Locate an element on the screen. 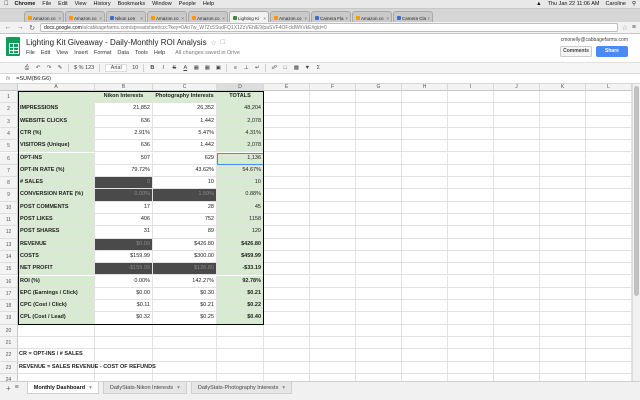 This screenshot has width=640, height=400. row-header: 24 is located at coordinates (9, 377).